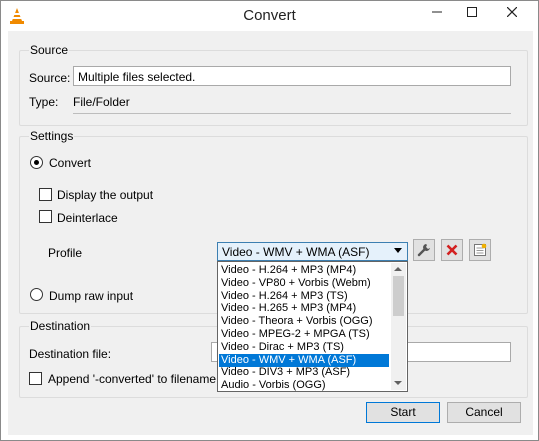 The width and height of the screenshot is (539, 441). Describe the element at coordinates (70, 163) in the screenshot. I see `convert-radio-label: Convert` at that location.